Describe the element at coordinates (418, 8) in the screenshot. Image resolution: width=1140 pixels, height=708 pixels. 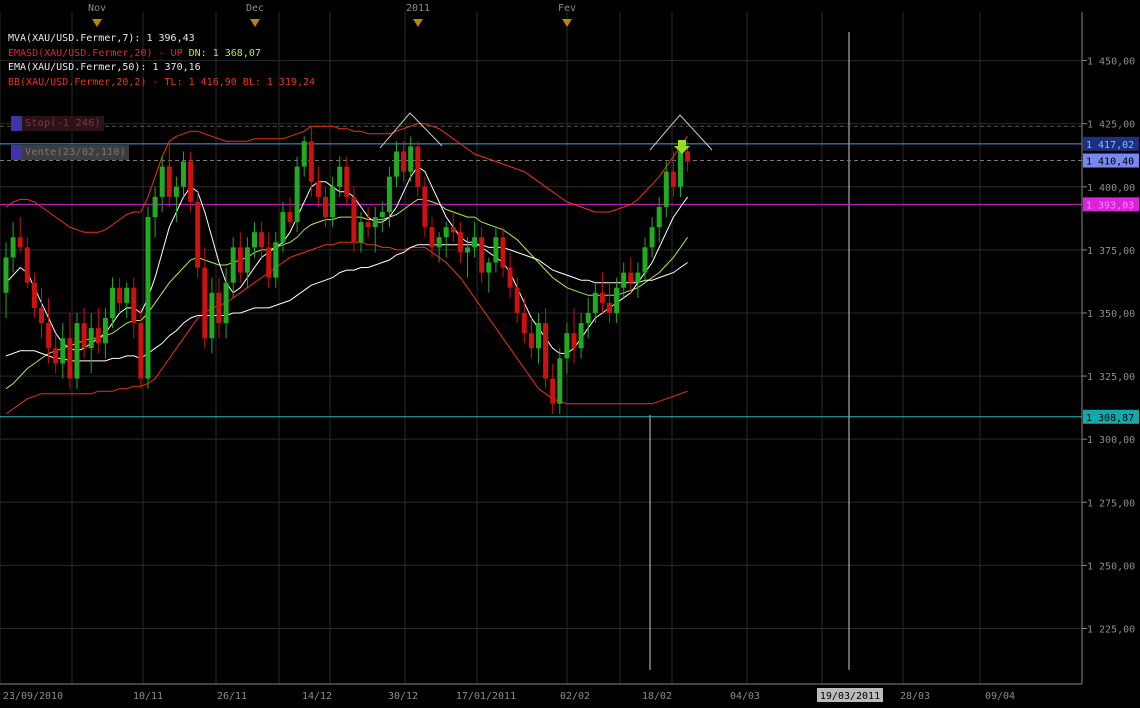
I see `month-label: 2011` at that location.